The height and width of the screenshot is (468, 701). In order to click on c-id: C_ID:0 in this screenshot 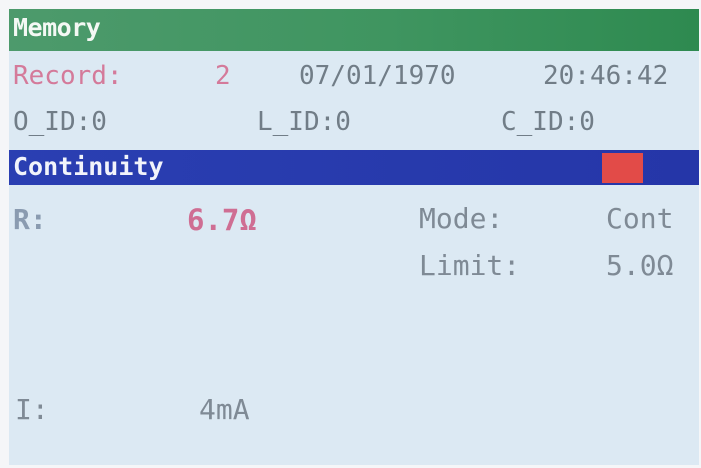, I will do `click(548, 122)`.